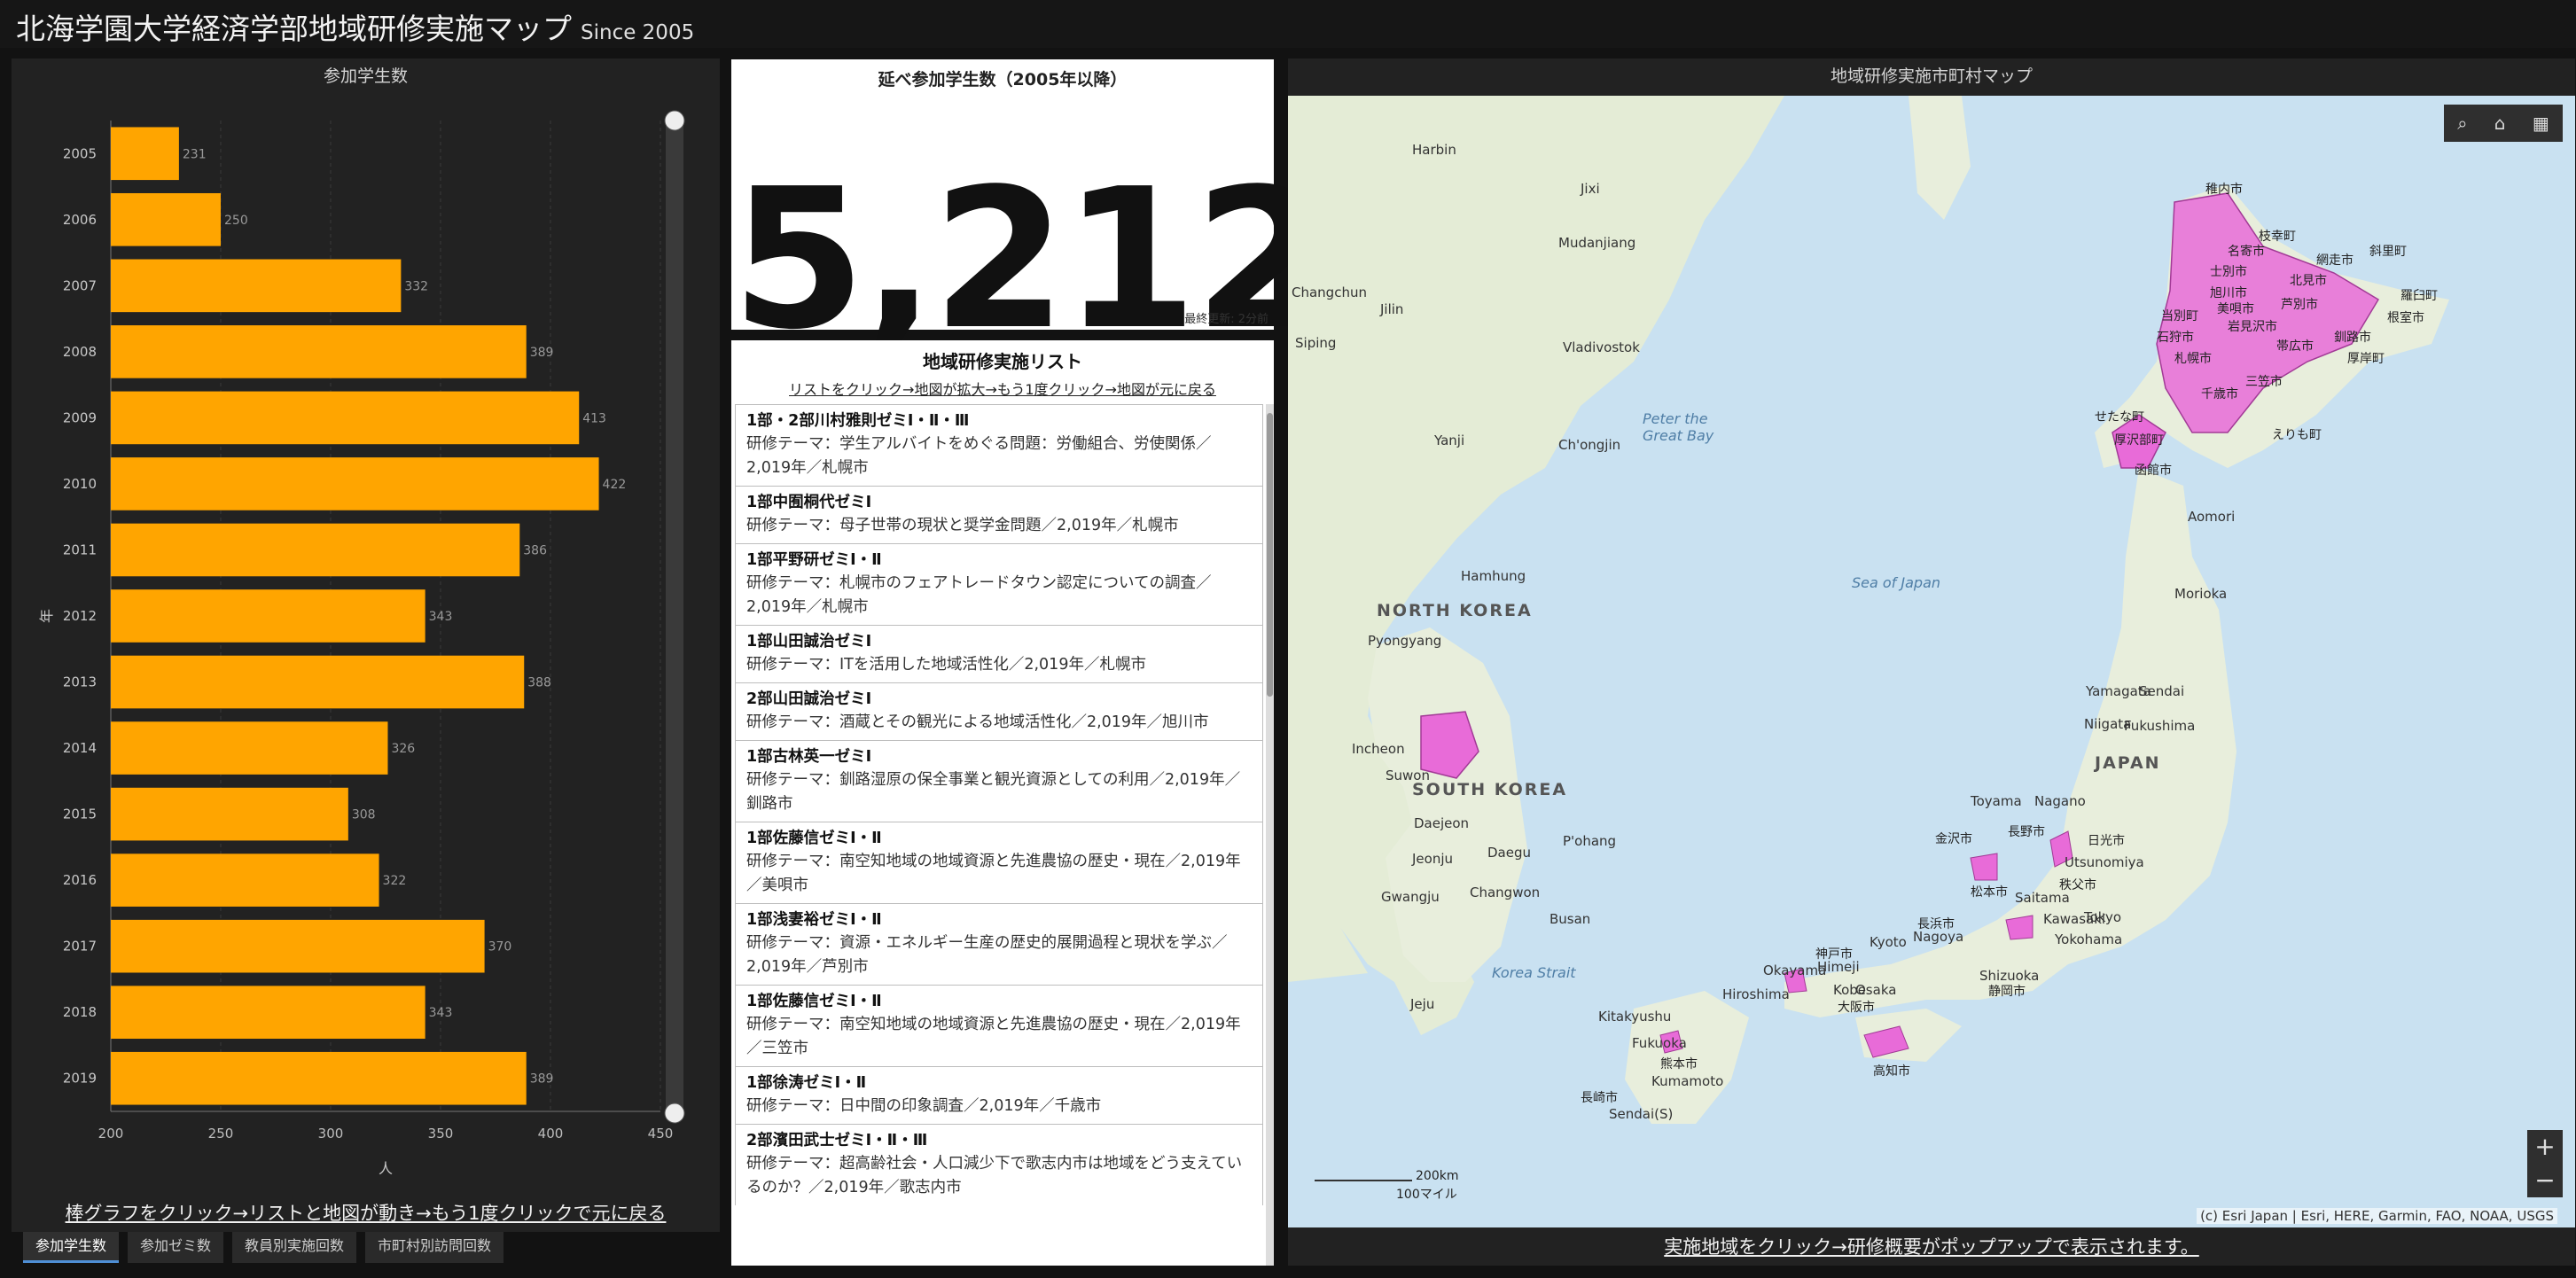 This screenshot has width=2576, height=1278. Describe the element at coordinates (2106, 841) in the screenshot. I see `muni-label: 日光市` at that location.